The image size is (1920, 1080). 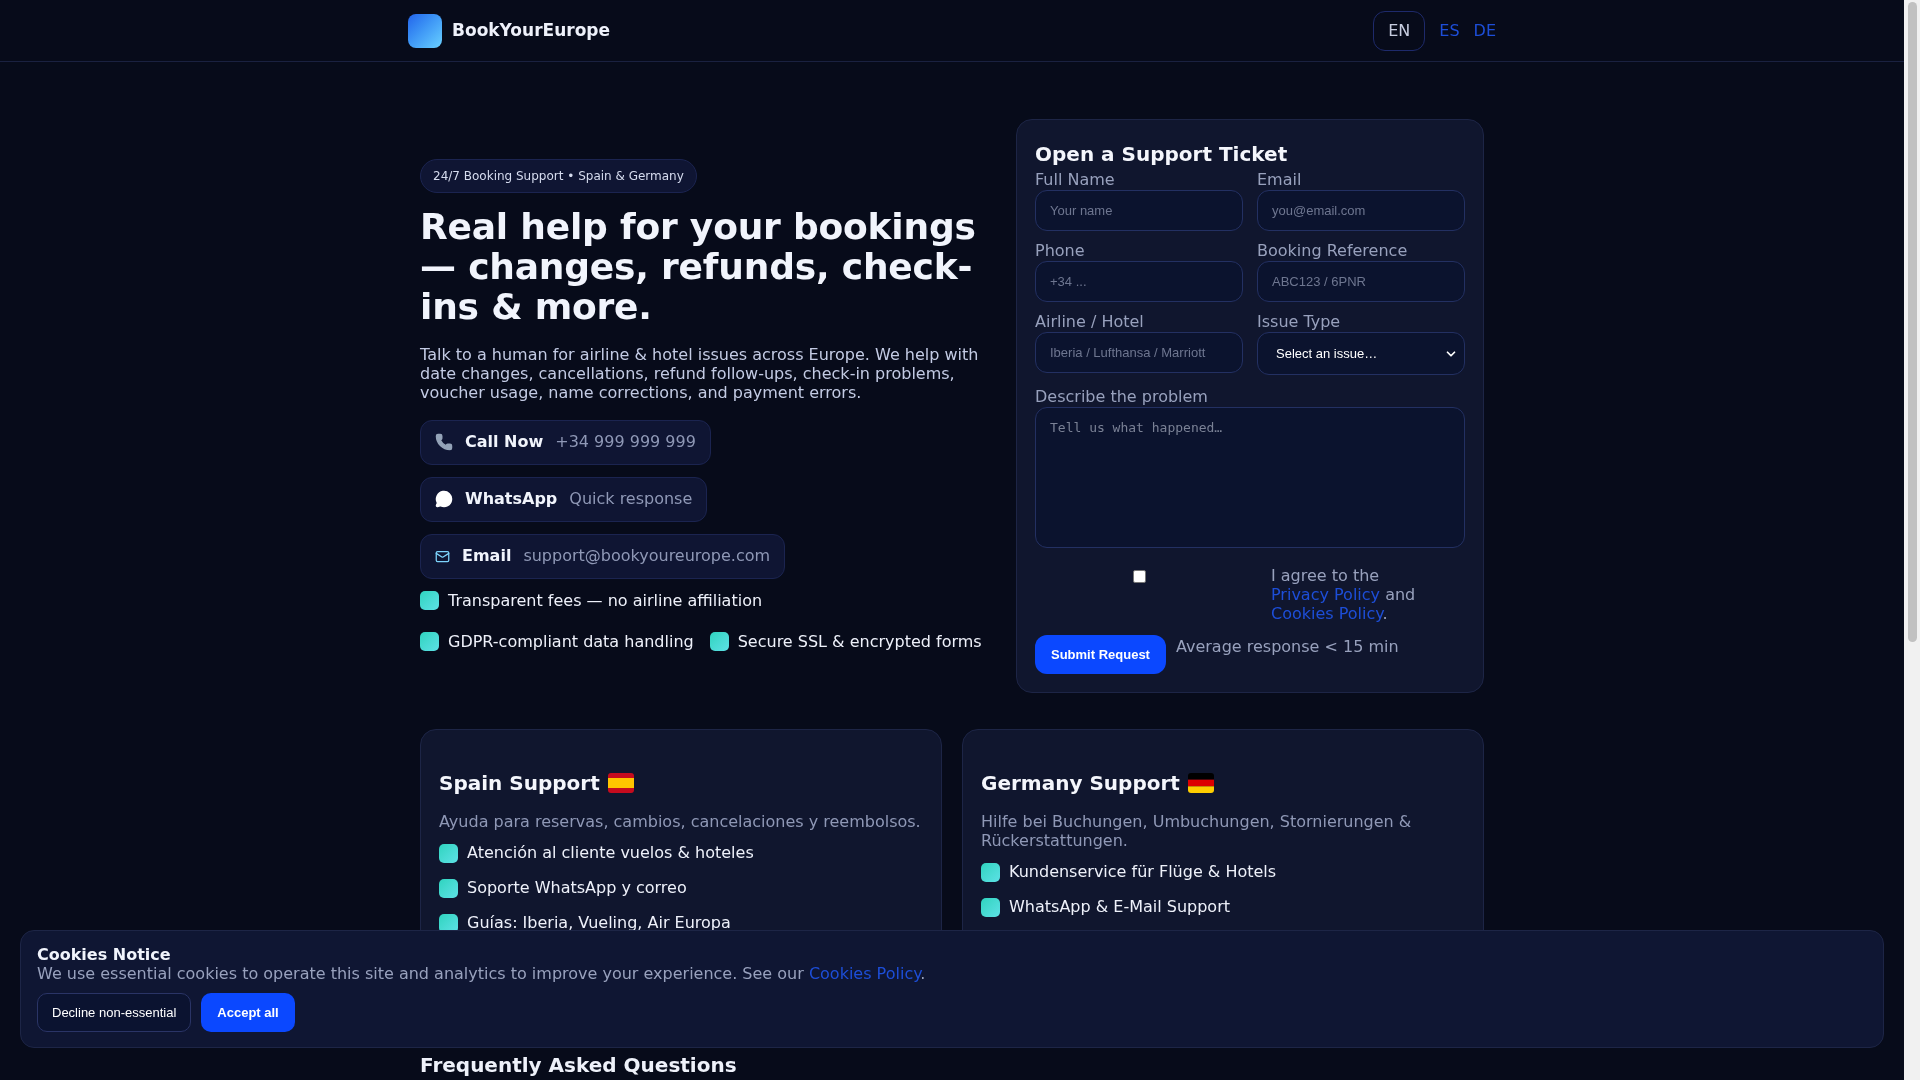 What do you see at coordinates (577, 888) in the screenshot?
I see `region-item: Soporte WhatsApp y correo` at bounding box center [577, 888].